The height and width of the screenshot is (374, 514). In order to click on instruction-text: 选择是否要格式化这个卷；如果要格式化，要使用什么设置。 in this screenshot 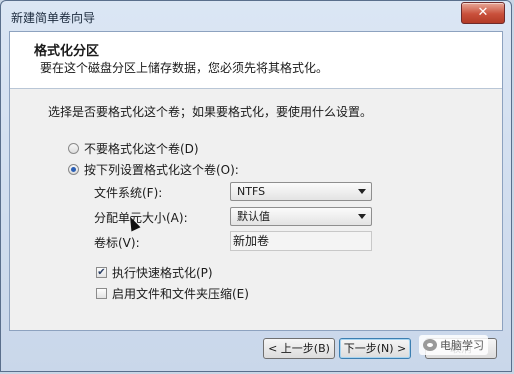, I will do `click(210, 112)`.